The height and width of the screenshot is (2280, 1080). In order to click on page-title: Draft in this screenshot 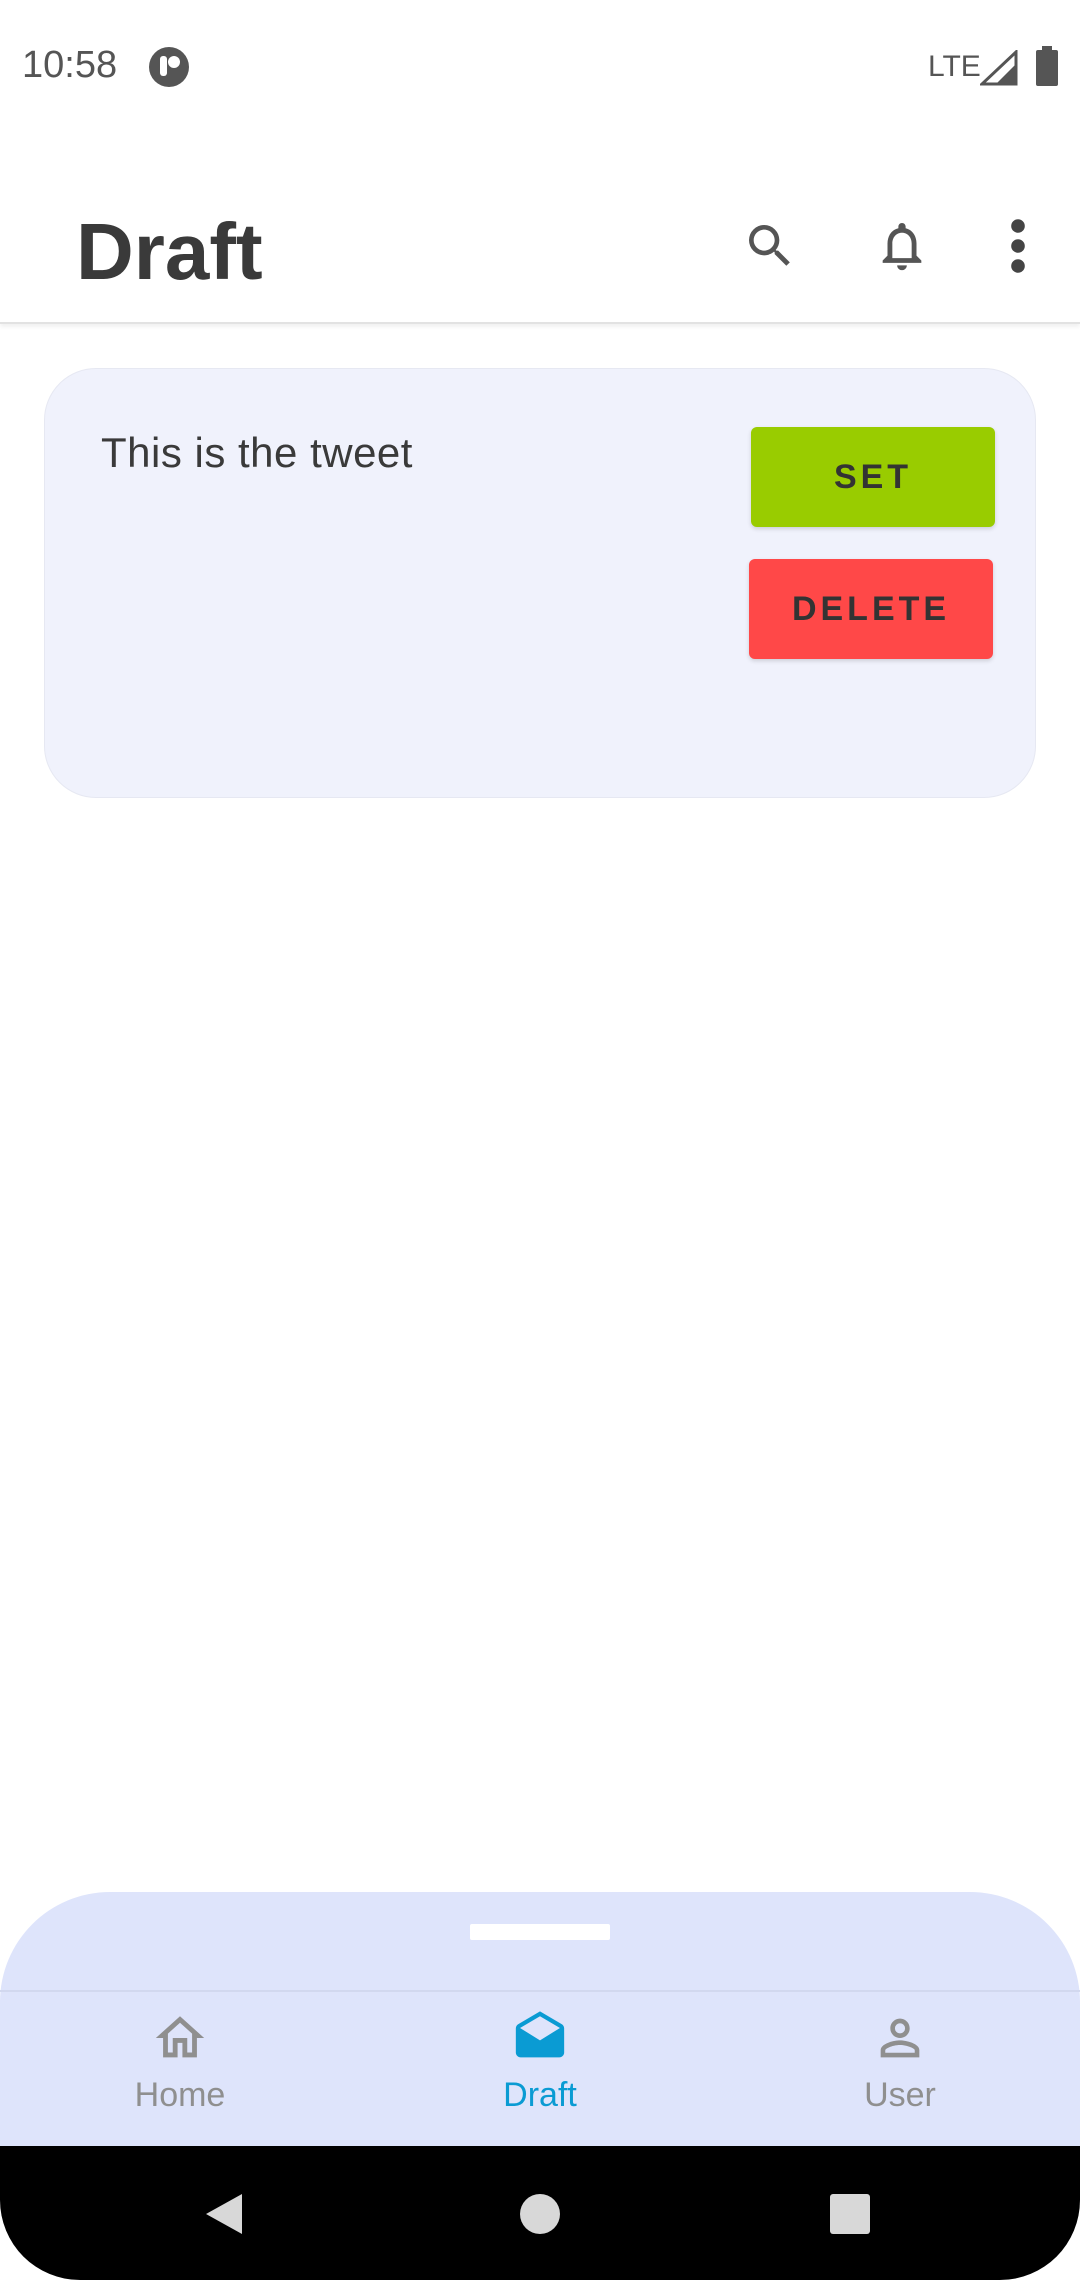, I will do `click(169, 251)`.